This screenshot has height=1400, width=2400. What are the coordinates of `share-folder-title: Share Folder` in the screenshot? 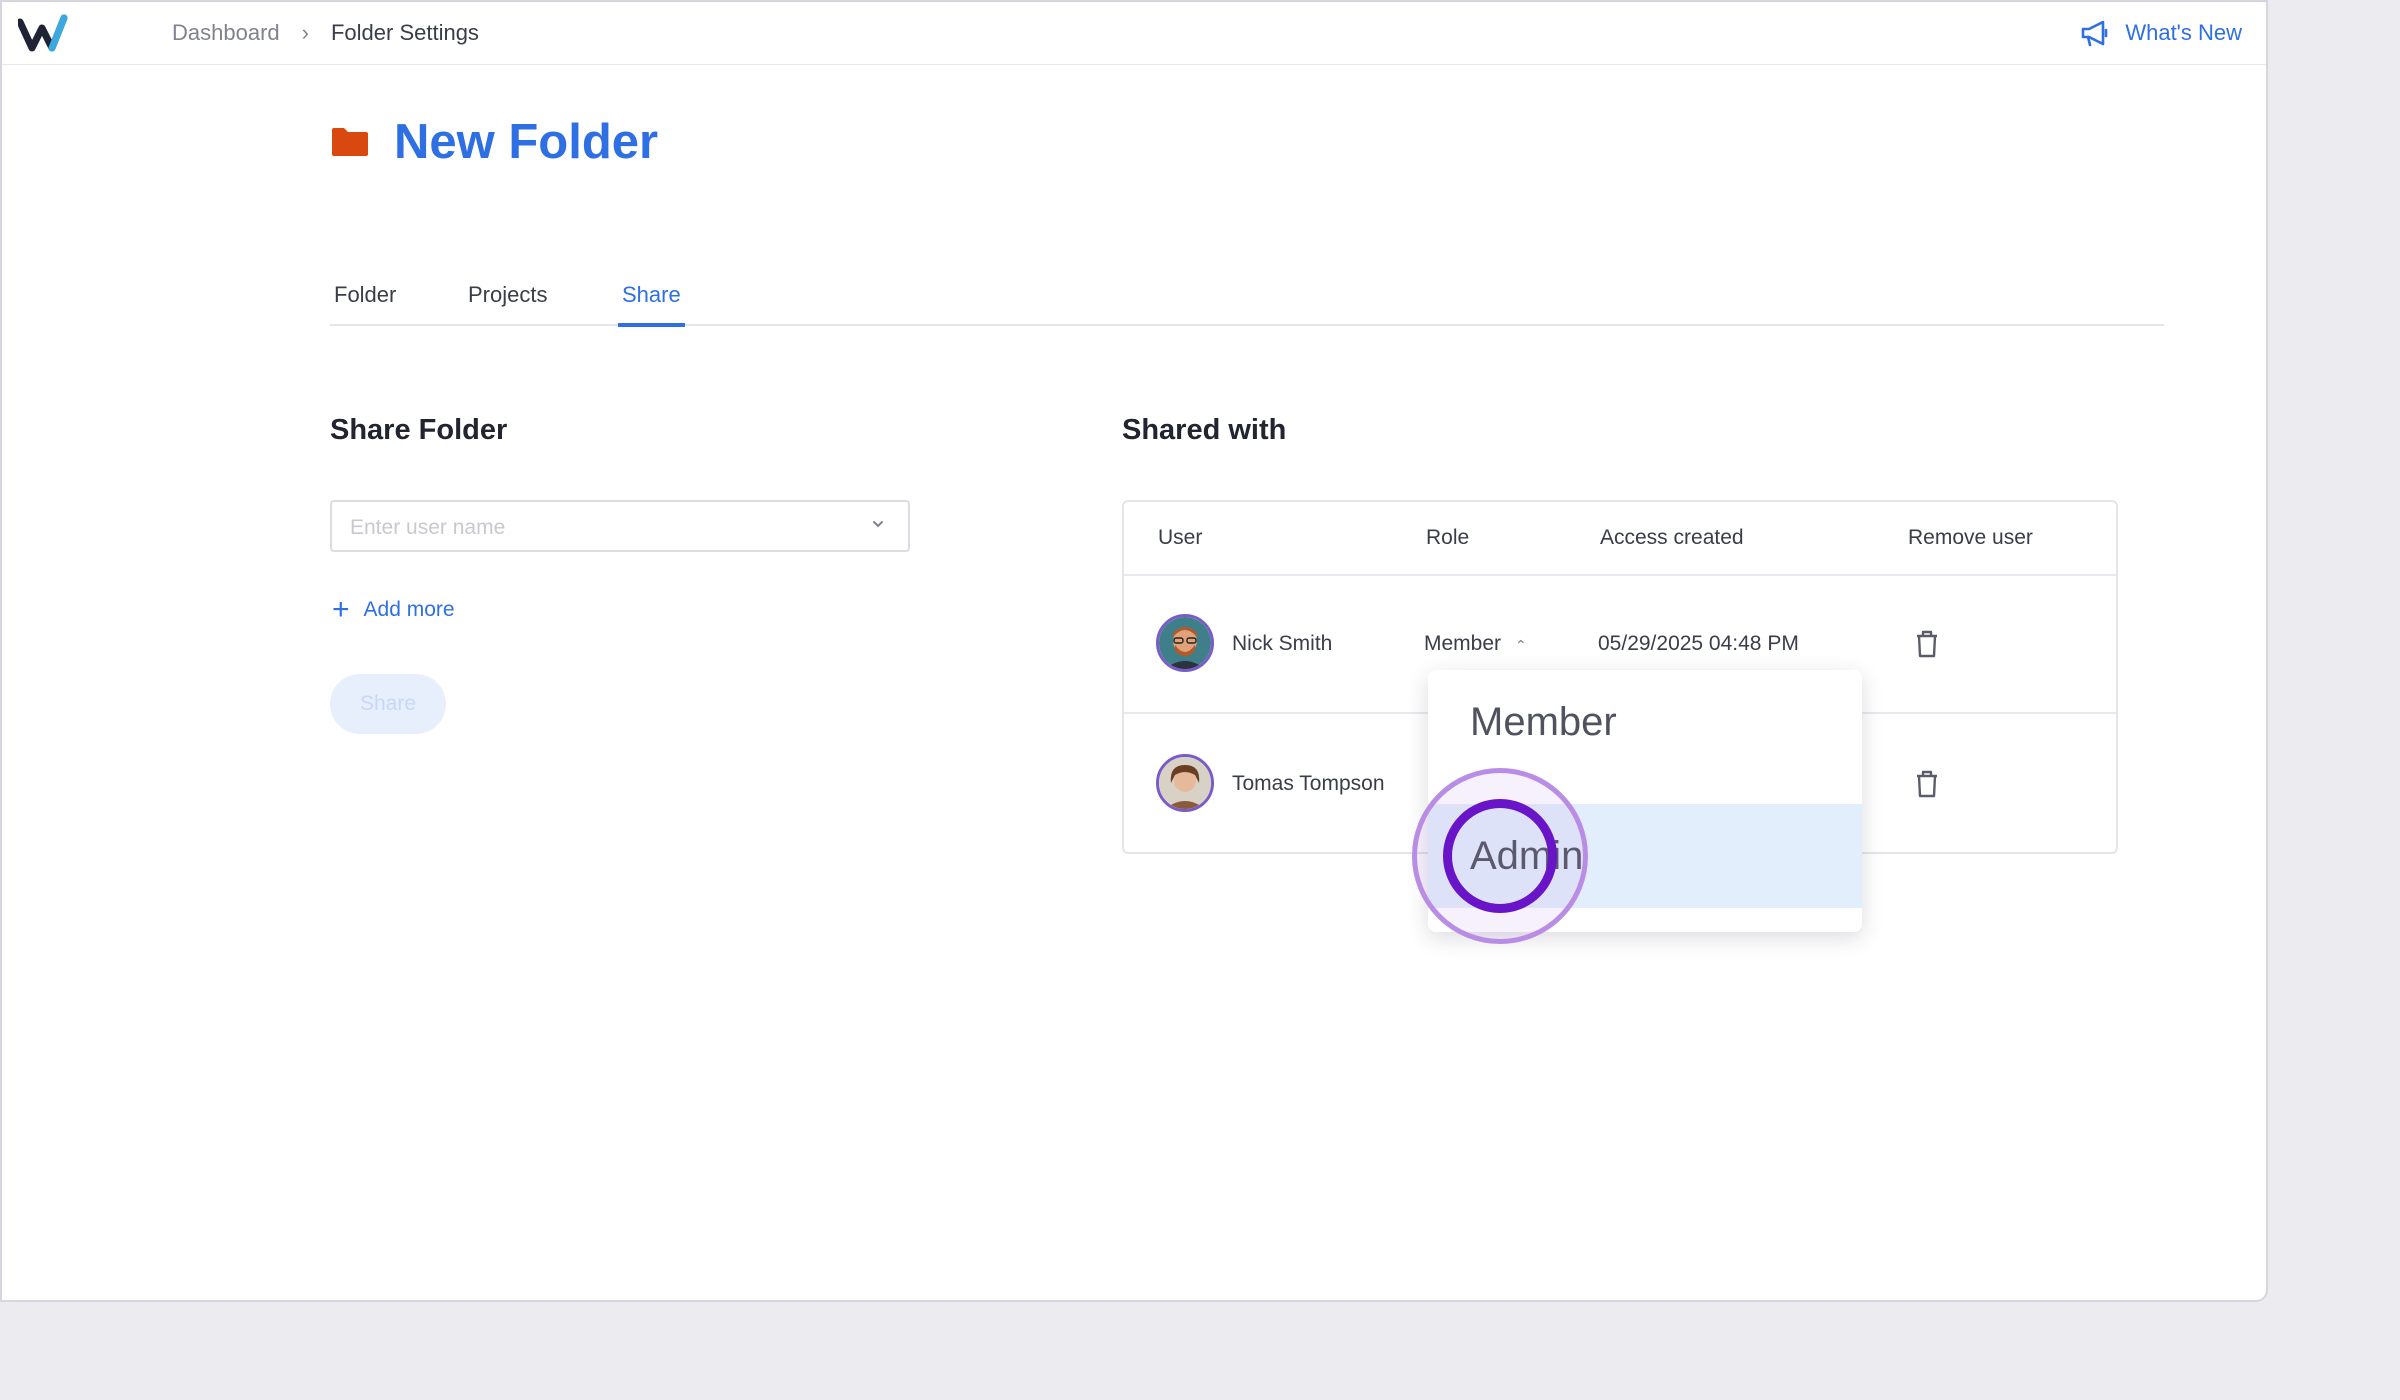 It's located at (419, 430).